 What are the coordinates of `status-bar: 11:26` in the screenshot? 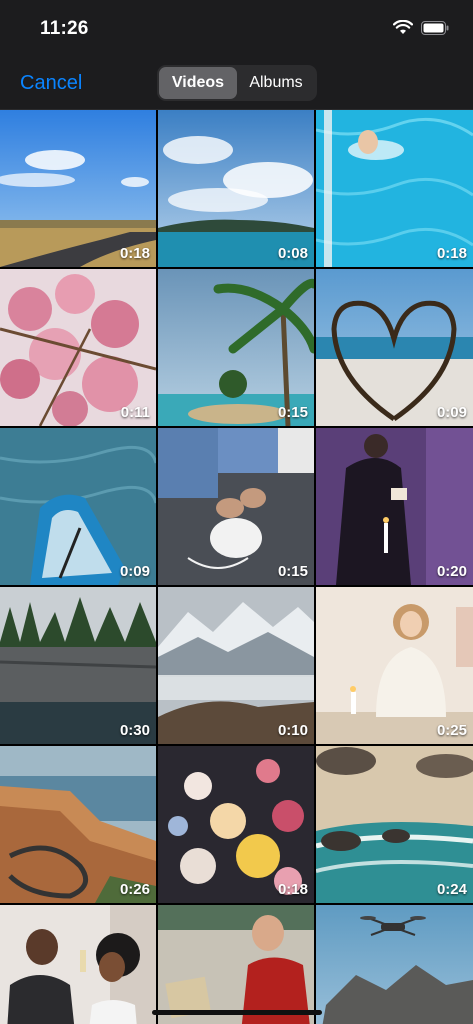 It's located at (236, 29).